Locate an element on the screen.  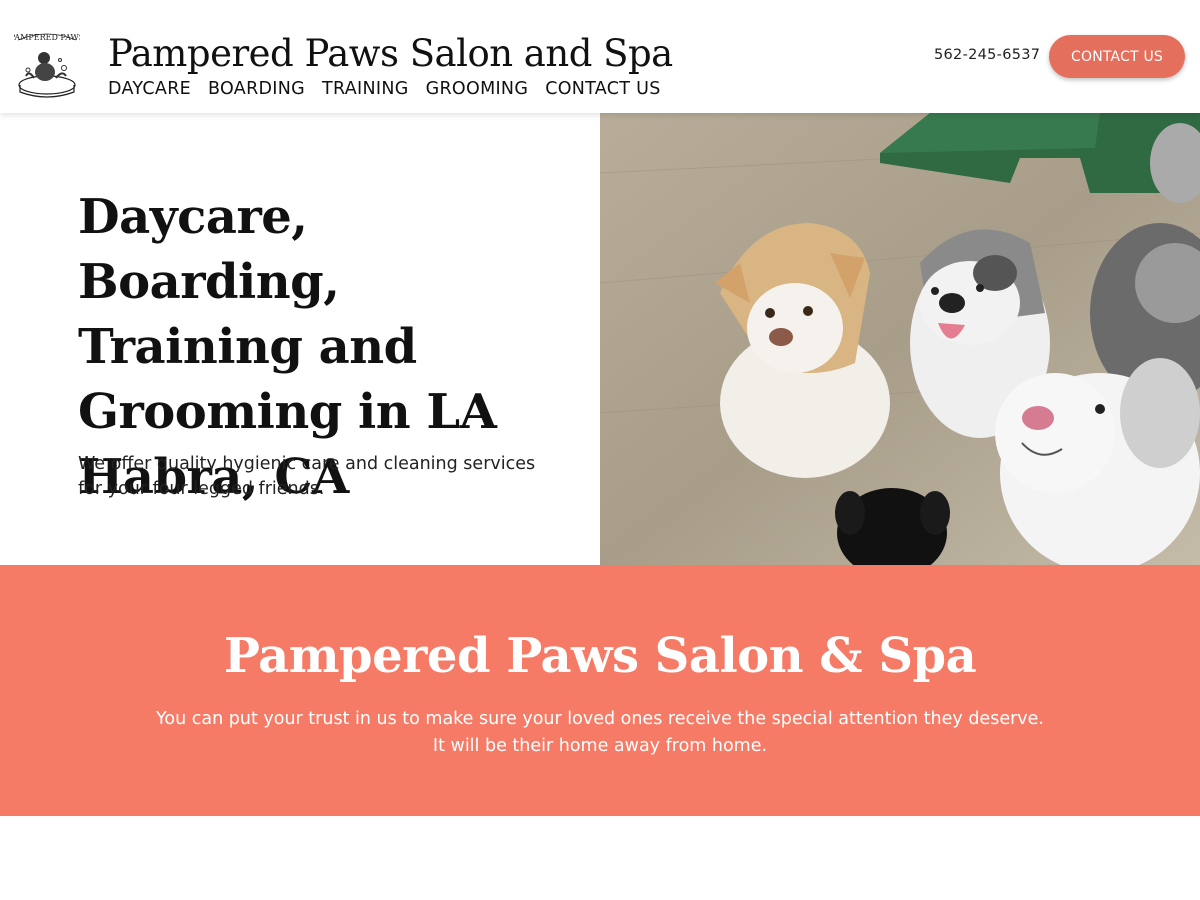
pampered-paws-logo: PAMPERED PAWS is located at coordinates (47, 65).